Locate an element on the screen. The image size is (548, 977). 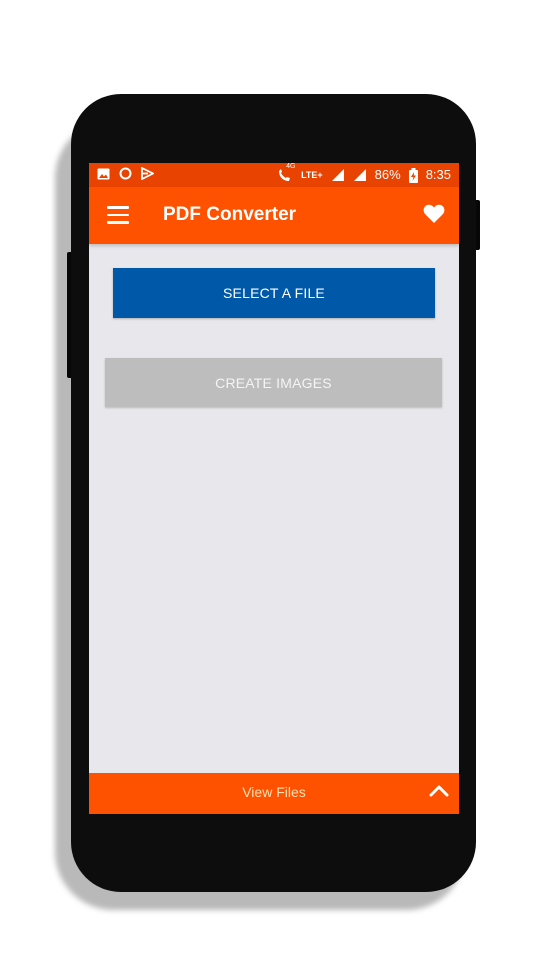
select-file-button: SELECT A FILE is located at coordinates (274, 293).